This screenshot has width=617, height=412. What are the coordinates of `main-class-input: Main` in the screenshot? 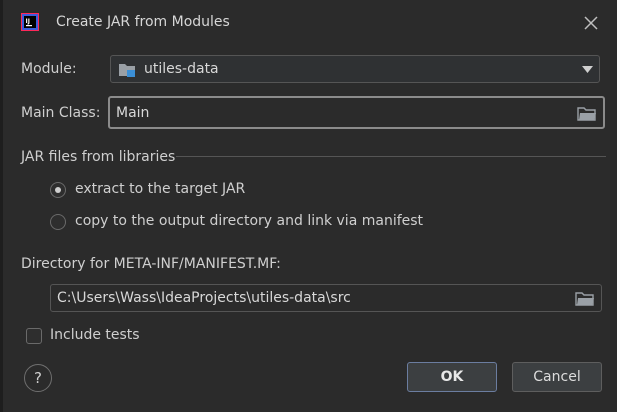 It's located at (356, 112).